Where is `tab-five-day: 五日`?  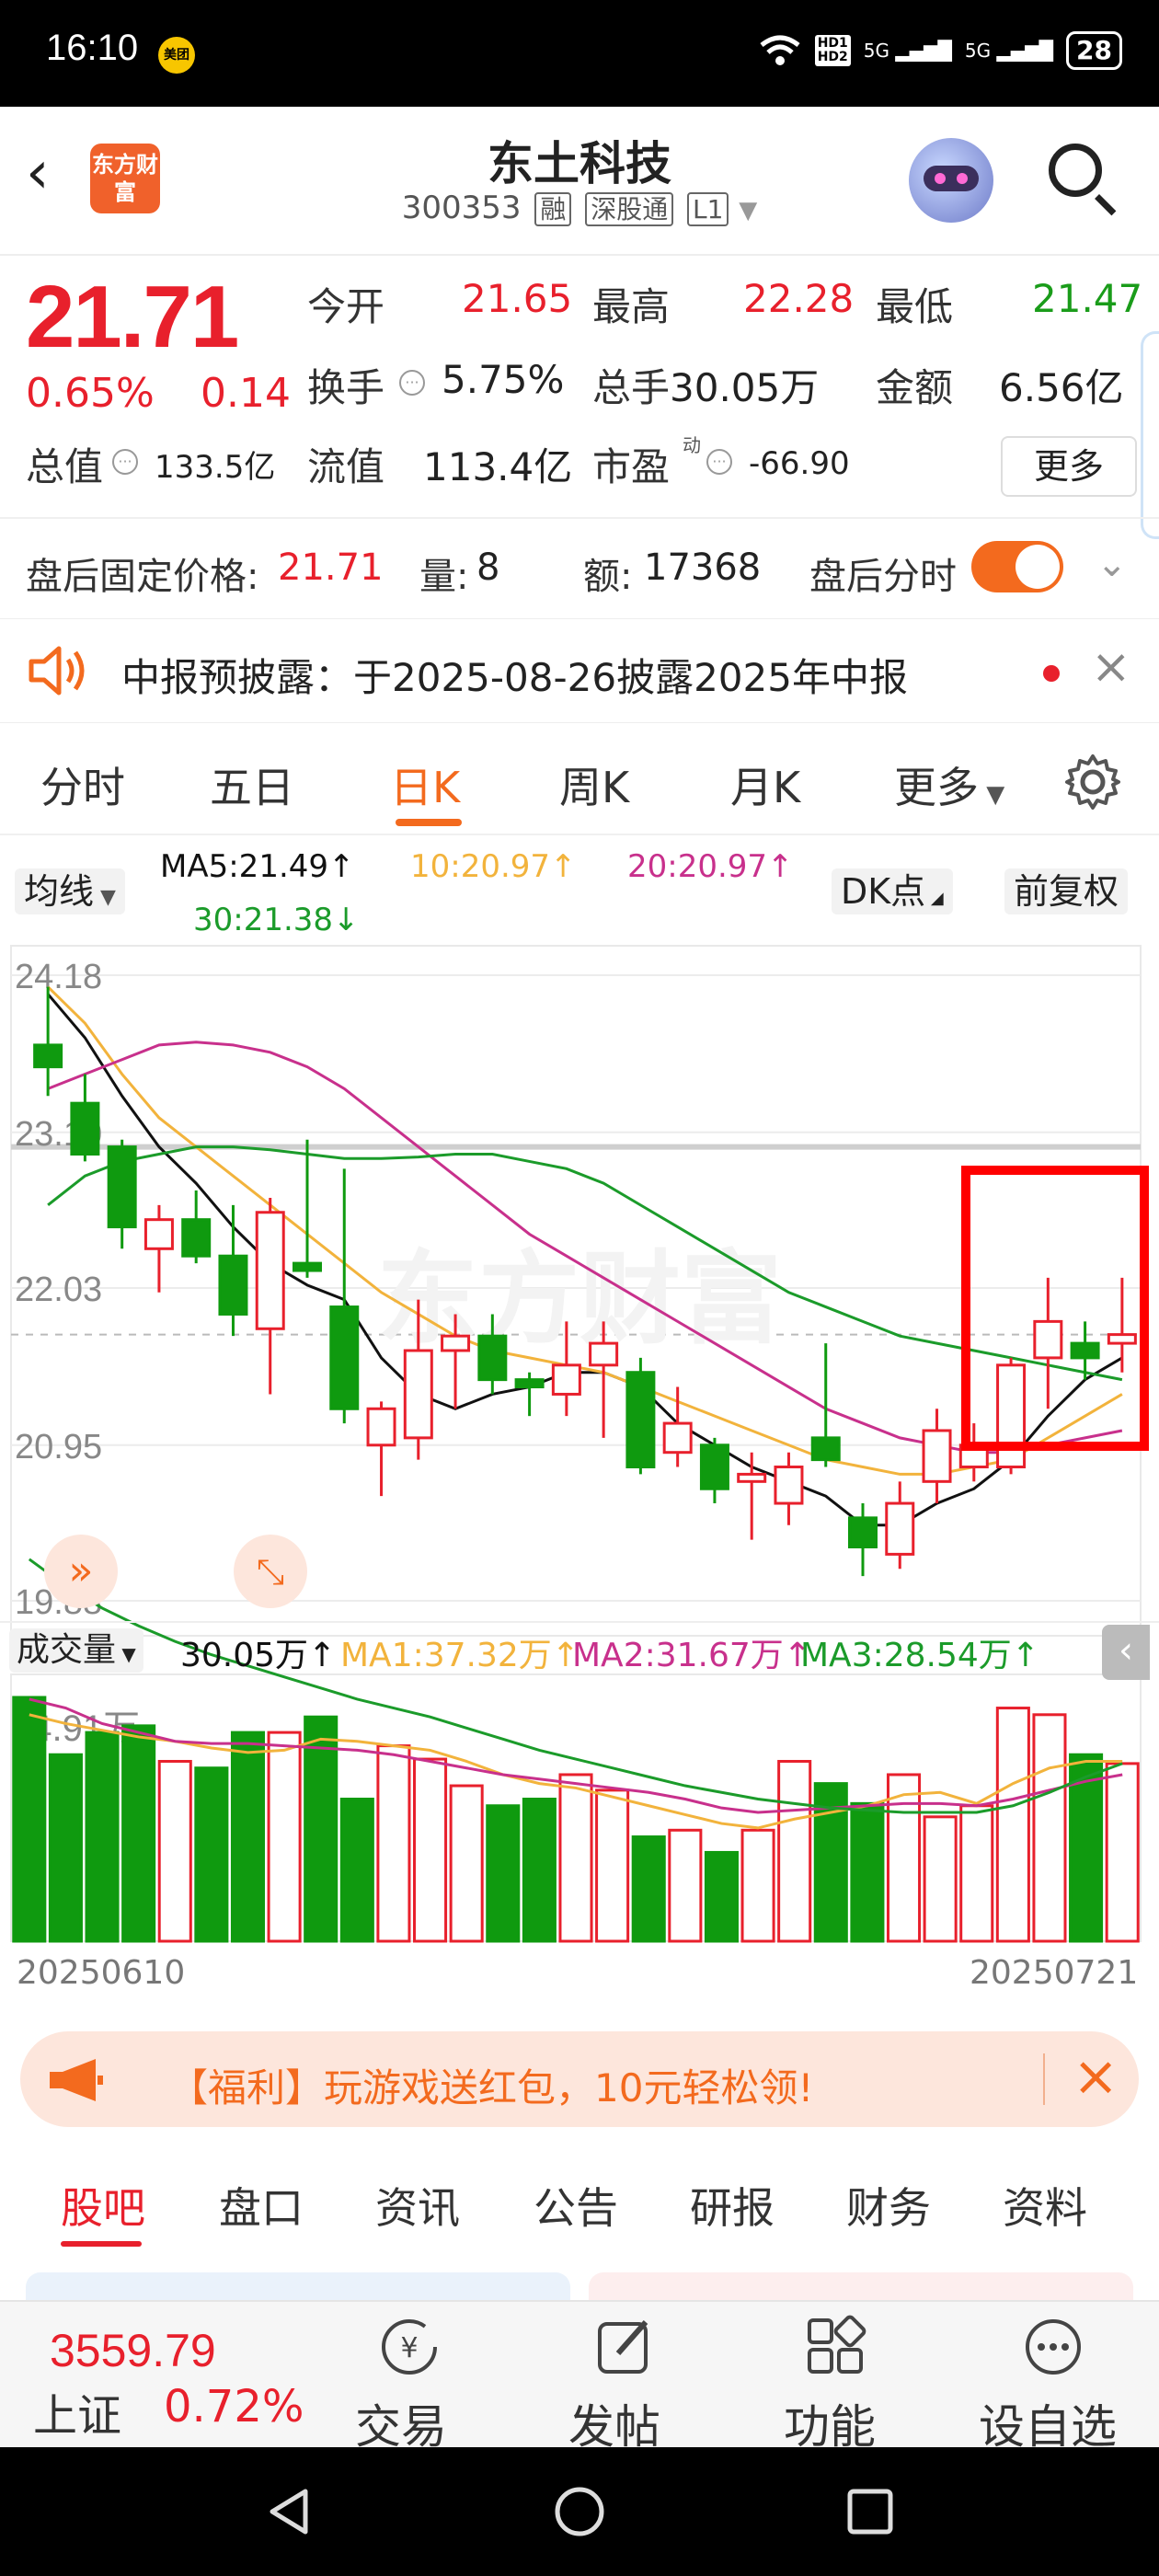 tab-five-day: 五日 is located at coordinates (252, 784).